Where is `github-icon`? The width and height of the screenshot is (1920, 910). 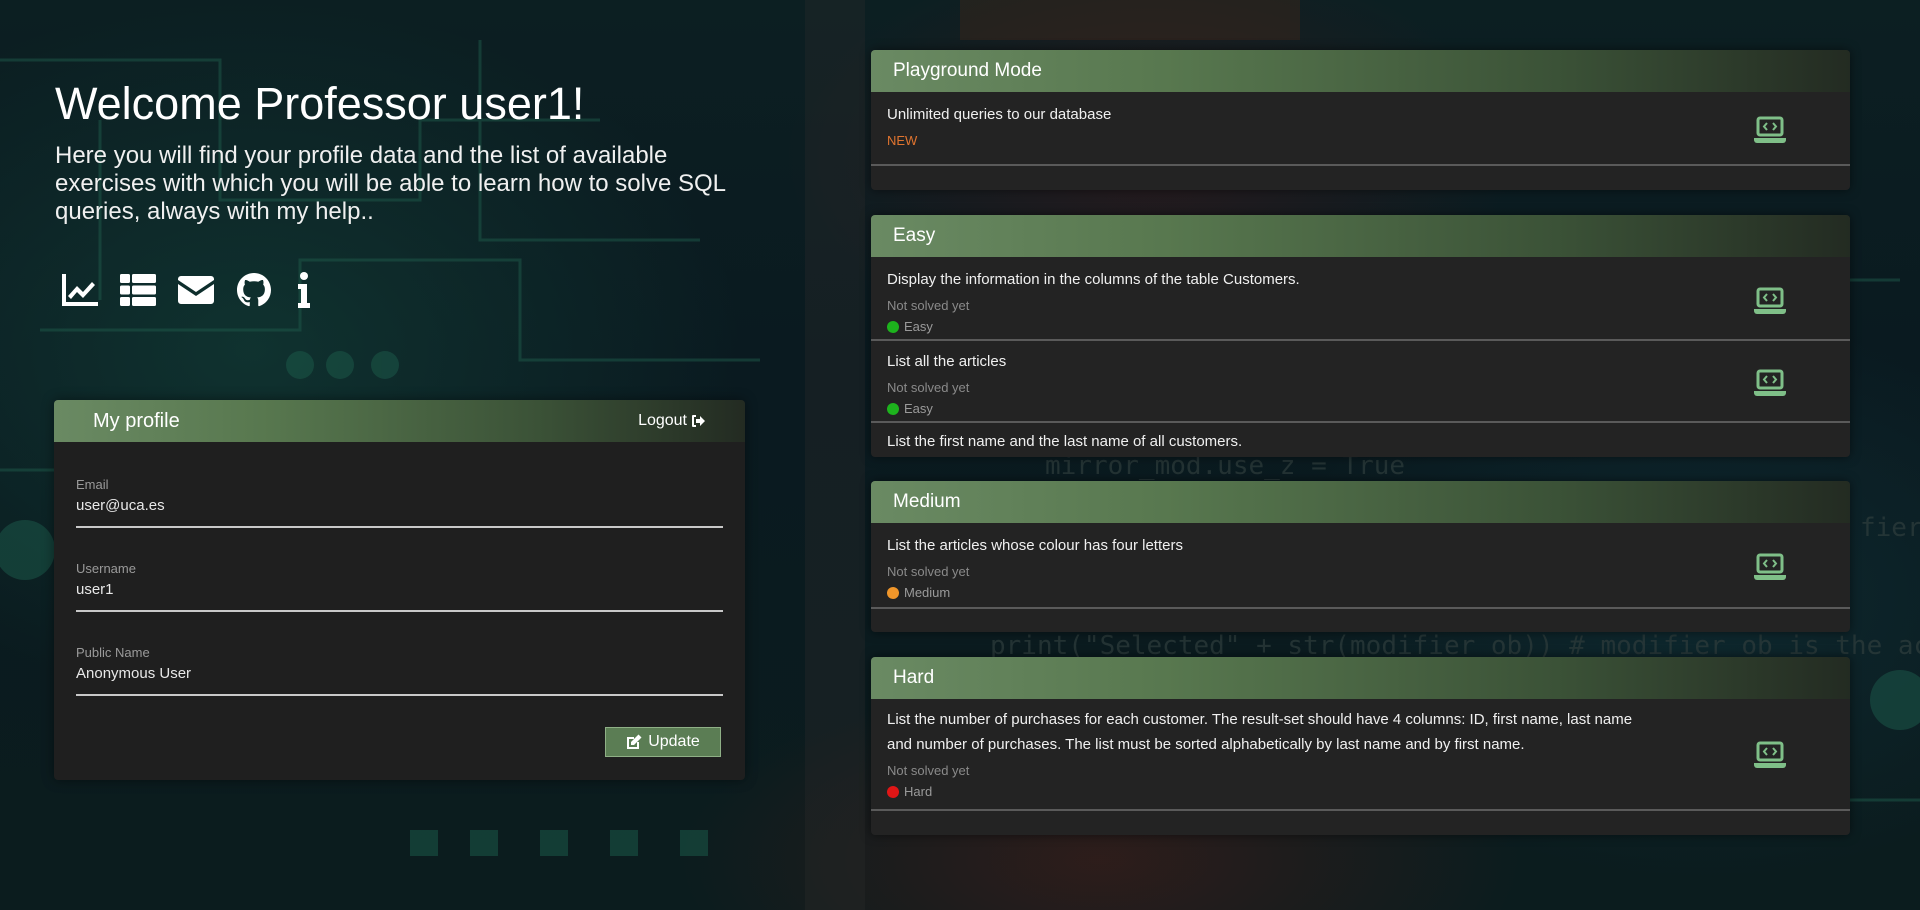 github-icon is located at coordinates (254, 290).